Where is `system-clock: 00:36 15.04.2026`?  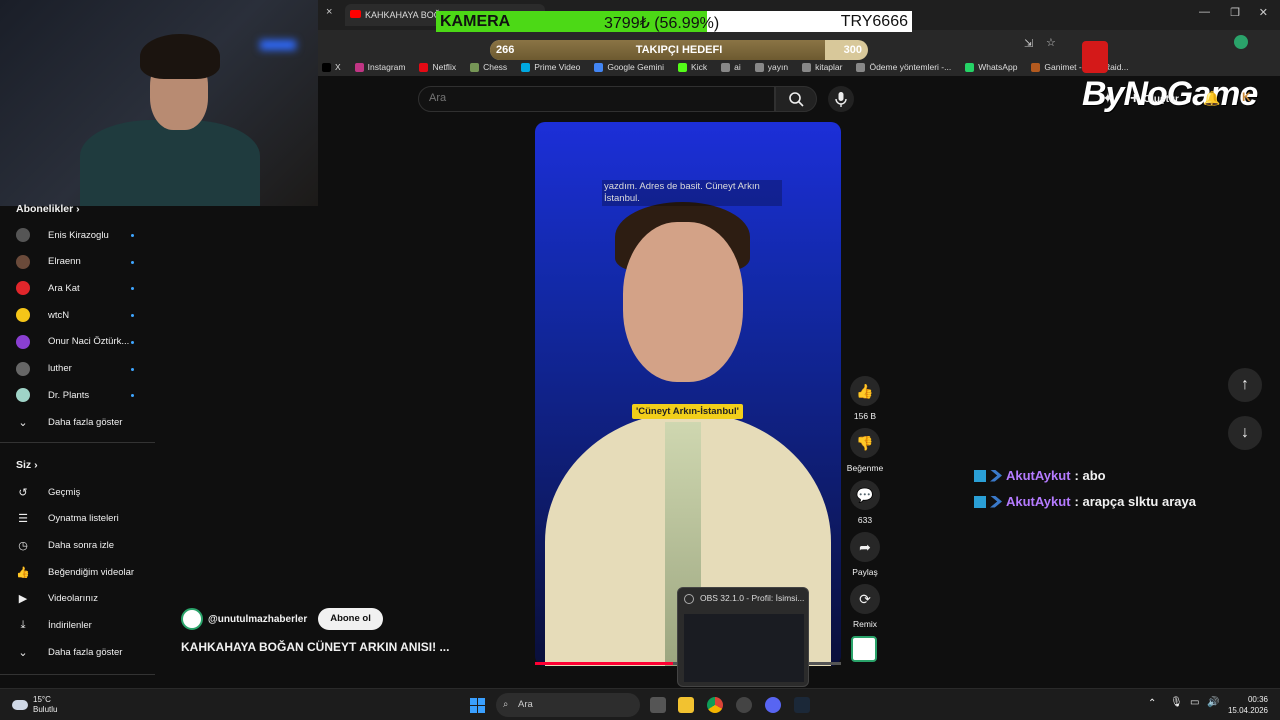 system-clock: 00:36 15.04.2026 is located at coordinates (1248, 705).